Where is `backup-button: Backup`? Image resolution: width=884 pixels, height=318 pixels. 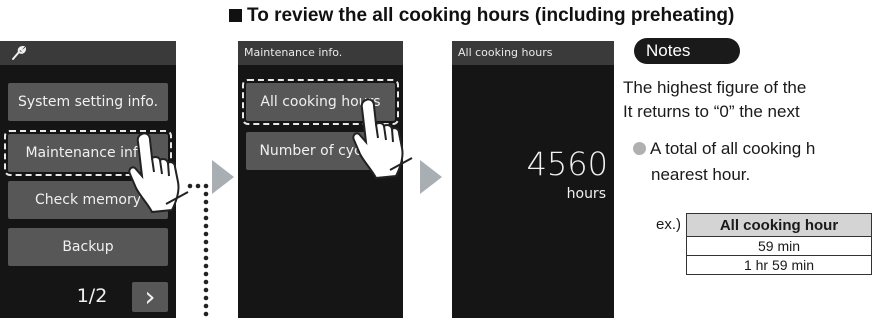
backup-button: Backup is located at coordinates (88, 247).